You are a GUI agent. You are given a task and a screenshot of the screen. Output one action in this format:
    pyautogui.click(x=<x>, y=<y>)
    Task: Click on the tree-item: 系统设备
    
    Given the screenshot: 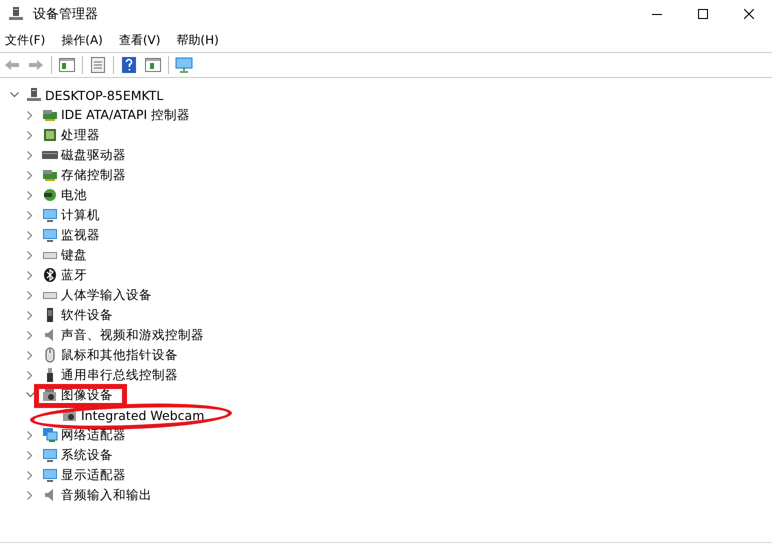 What is the action you would take?
    pyautogui.click(x=87, y=455)
    